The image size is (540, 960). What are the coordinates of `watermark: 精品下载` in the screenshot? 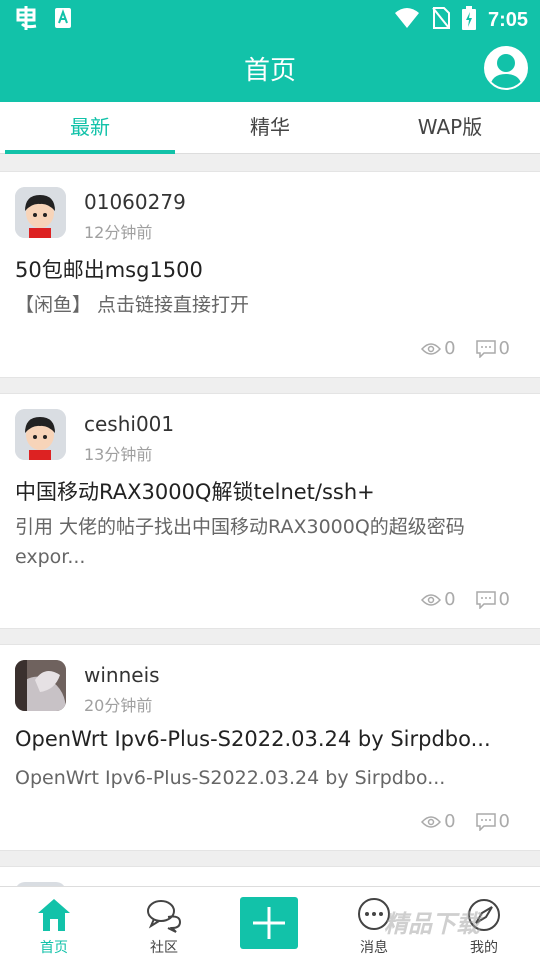 It's located at (432, 924).